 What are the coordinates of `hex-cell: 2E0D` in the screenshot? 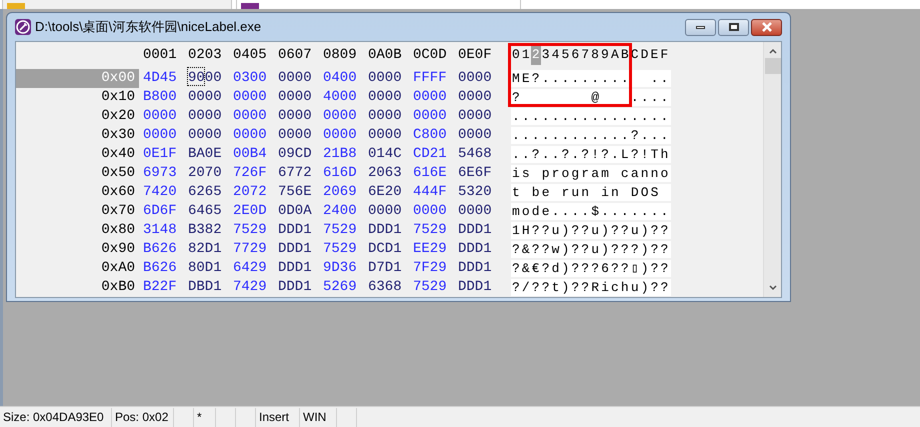 It's located at (255, 211).